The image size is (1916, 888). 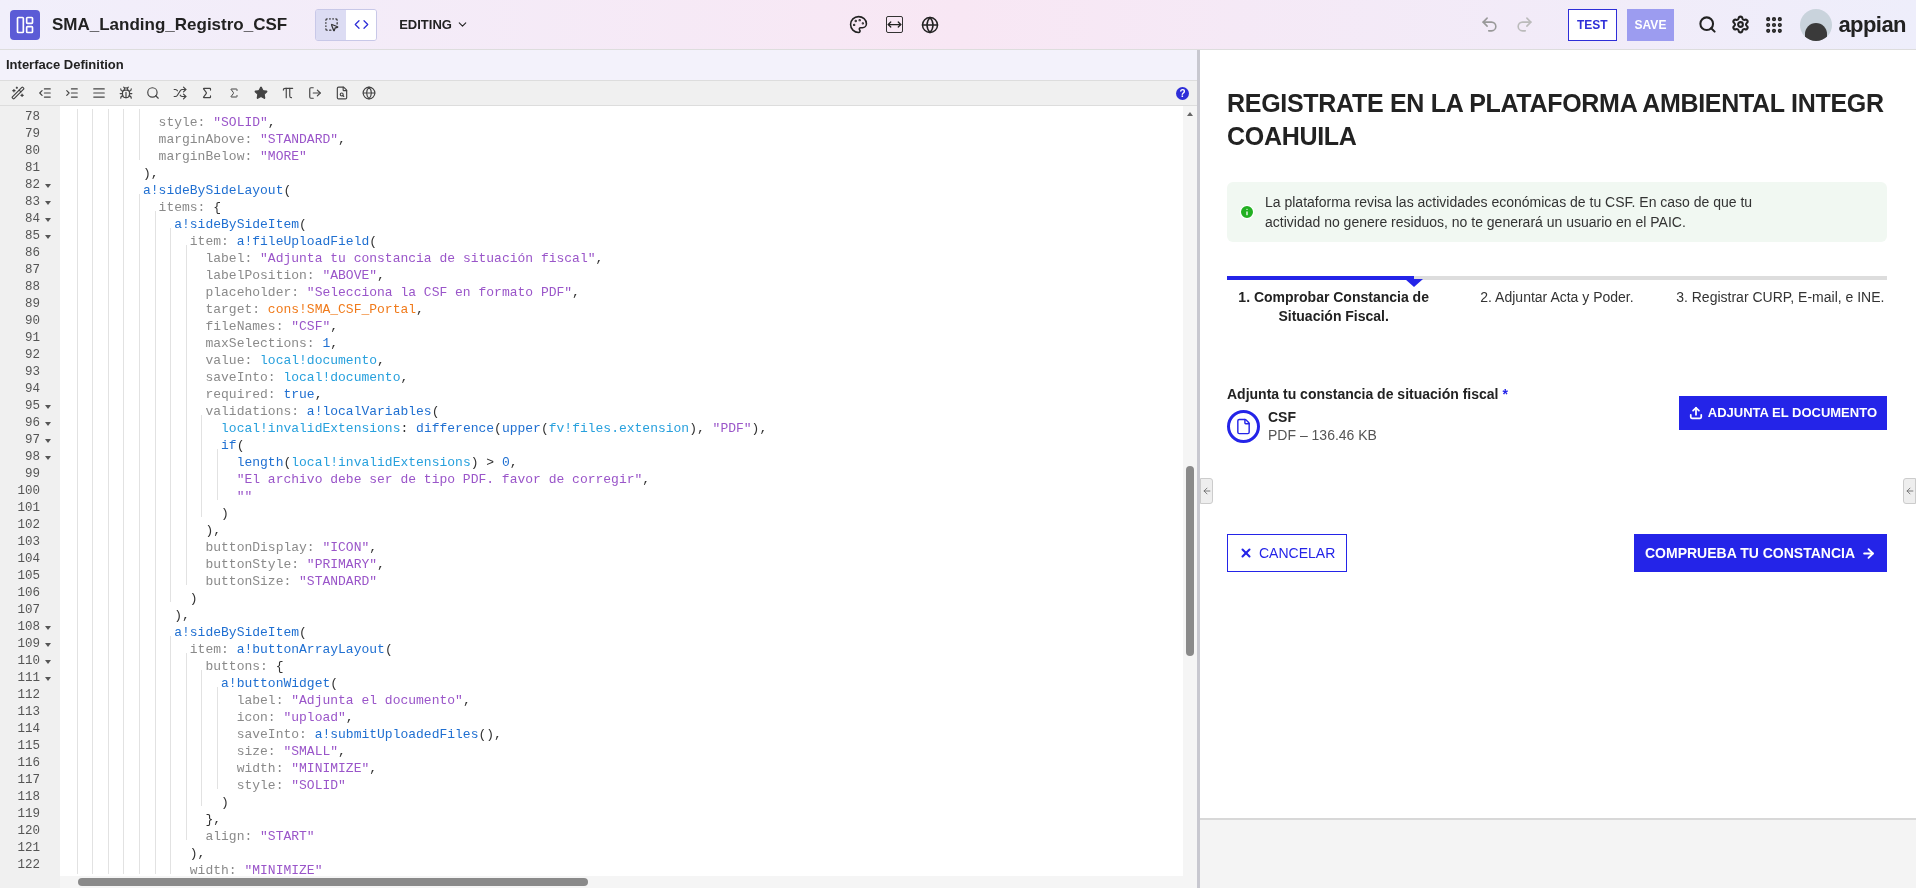 What do you see at coordinates (271, 343) in the screenshot?
I see `code-line: maxSelections: 1,` at bounding box center [271, 343].